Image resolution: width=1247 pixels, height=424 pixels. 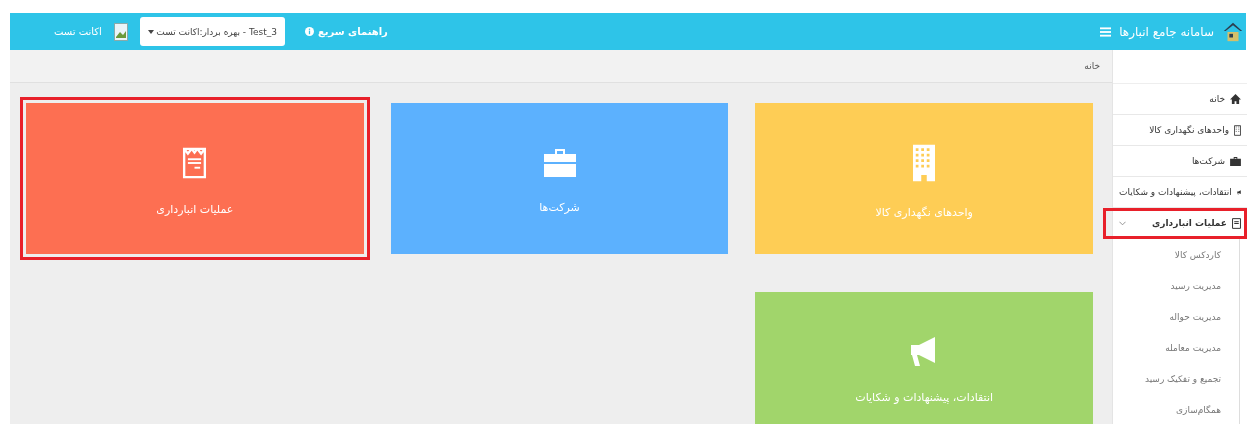 What do you see at coordinates (1208, 161) in the screenshot?
I see `sidebar-label: شرکت‌ها` at bounding box center [1208, 161].